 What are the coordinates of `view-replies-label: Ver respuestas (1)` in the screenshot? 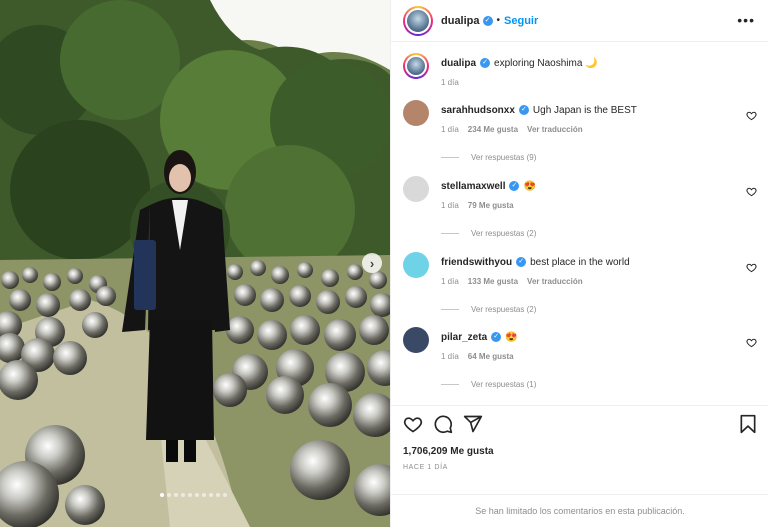 It's located at (504, 384).